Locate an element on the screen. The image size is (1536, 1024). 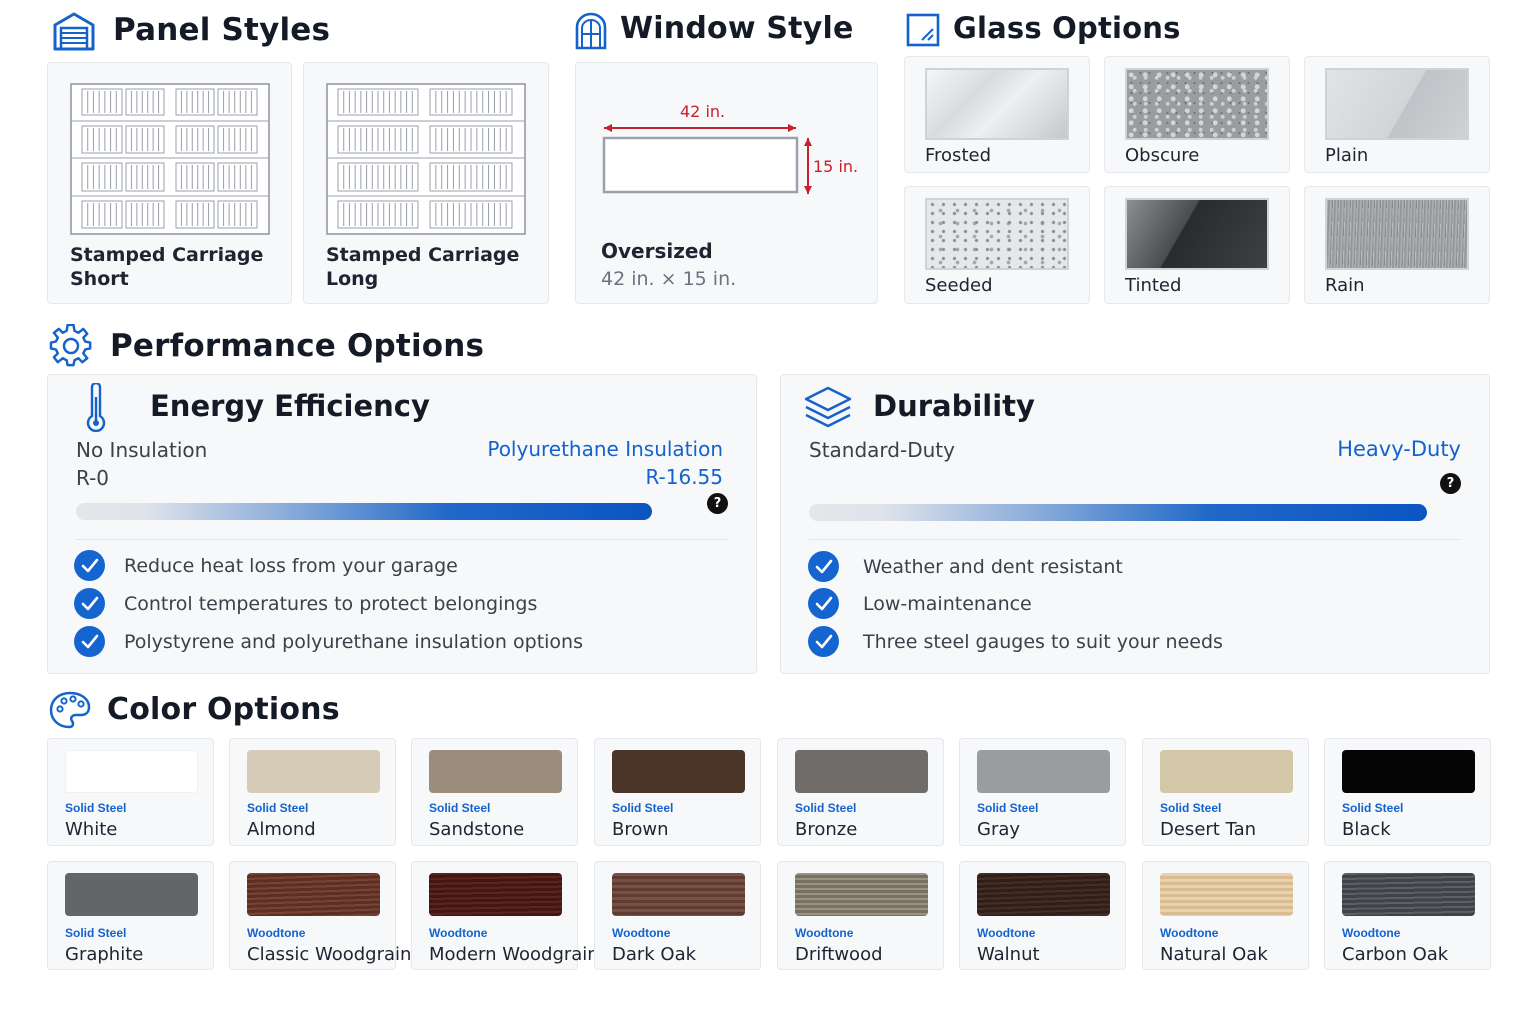
color-option-desert-tan: Solid Steel Desert Tan is located at coordinates (1225, 792).